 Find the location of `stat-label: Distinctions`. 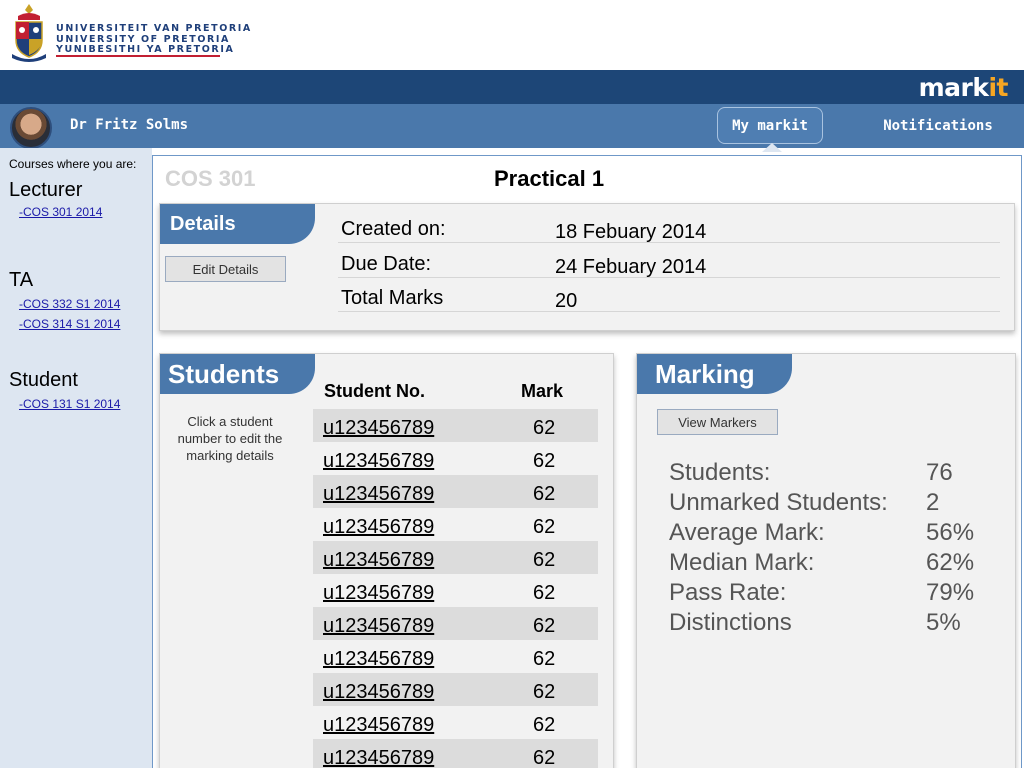

stat-label: Distinctions is located at coordinates (730, 622).